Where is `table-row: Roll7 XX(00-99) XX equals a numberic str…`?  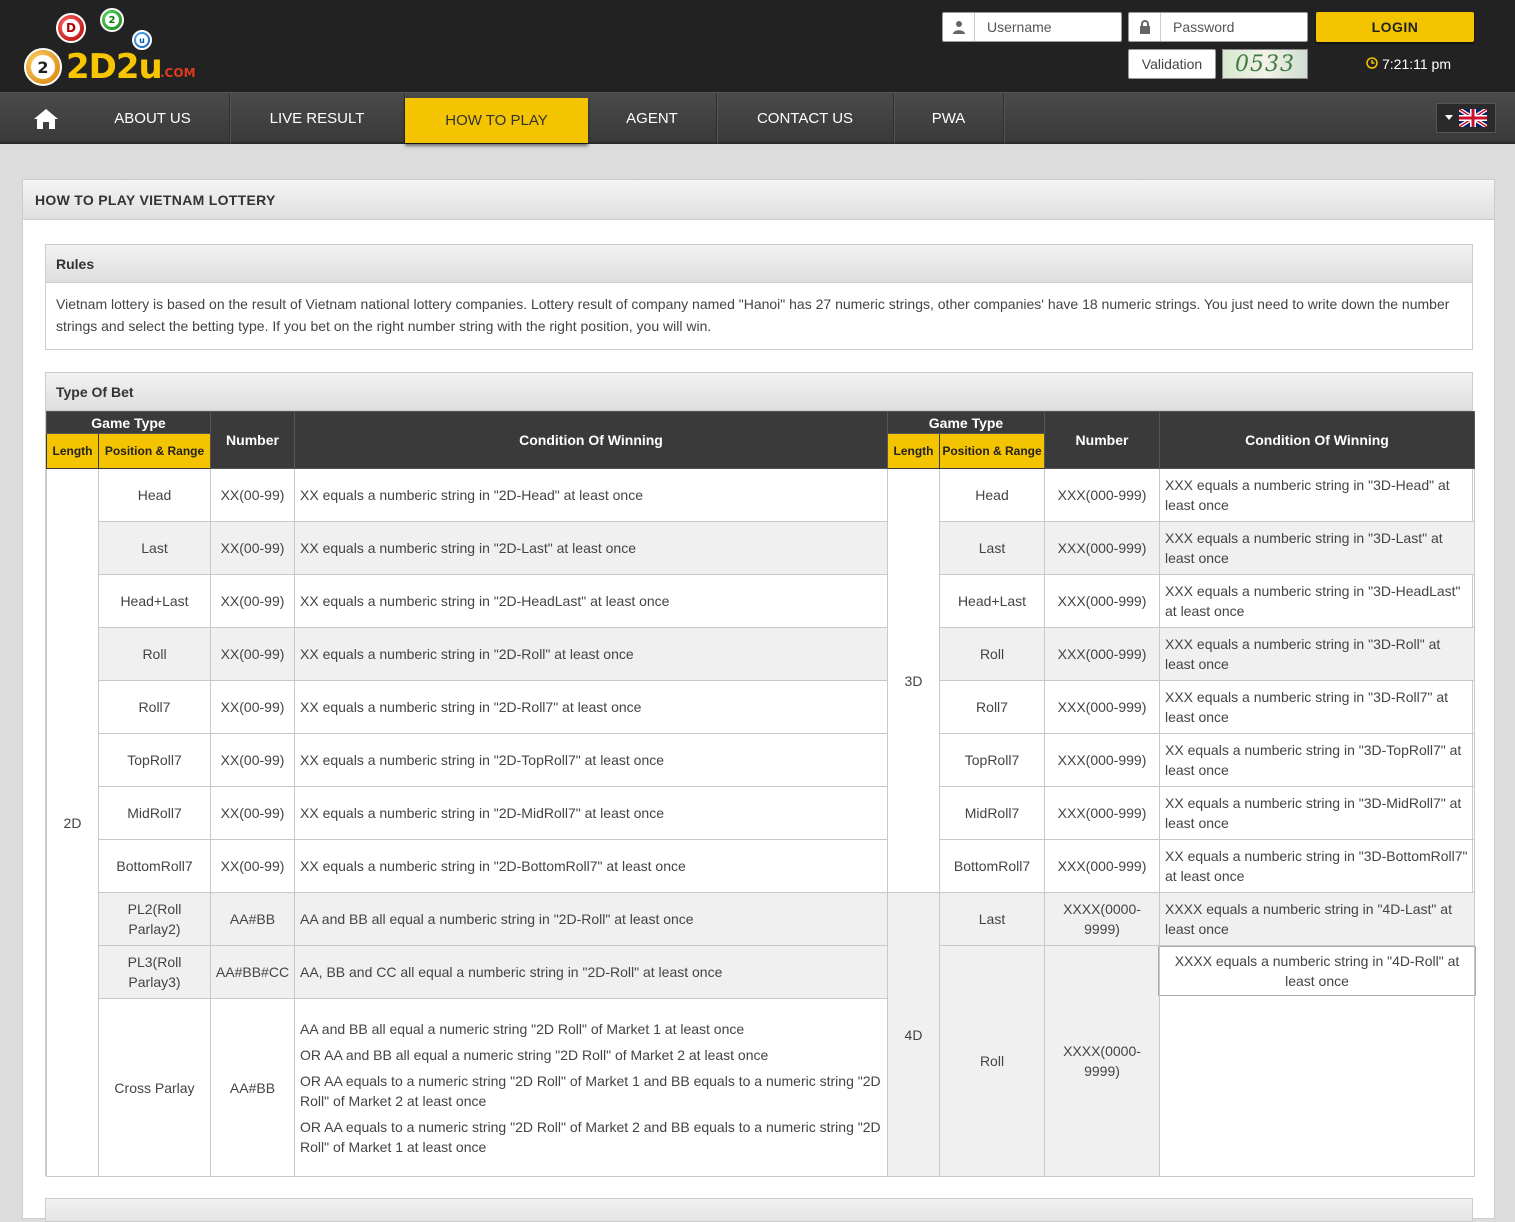
table-row: Roll7 XX(00-99) XX equals a numberic str… is located at coordinates (761, 707).